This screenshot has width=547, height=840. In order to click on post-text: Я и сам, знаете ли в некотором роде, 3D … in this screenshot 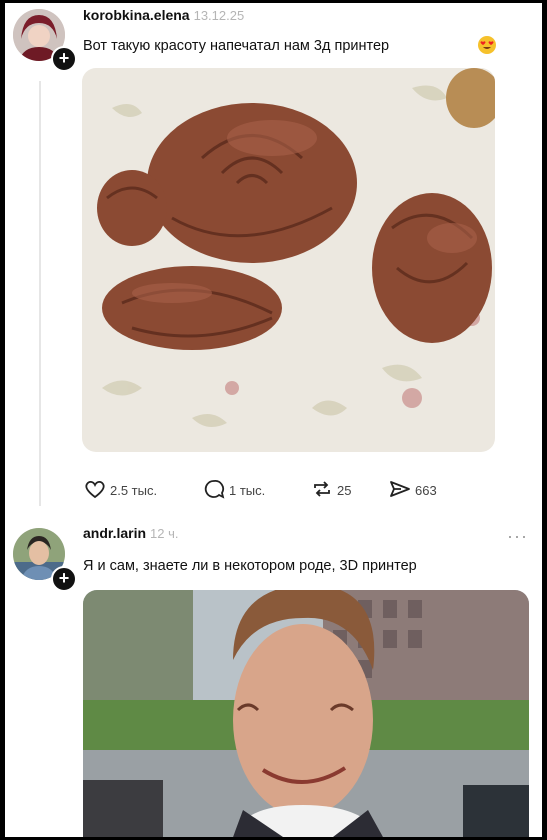, I will do `click(250, 566)`.